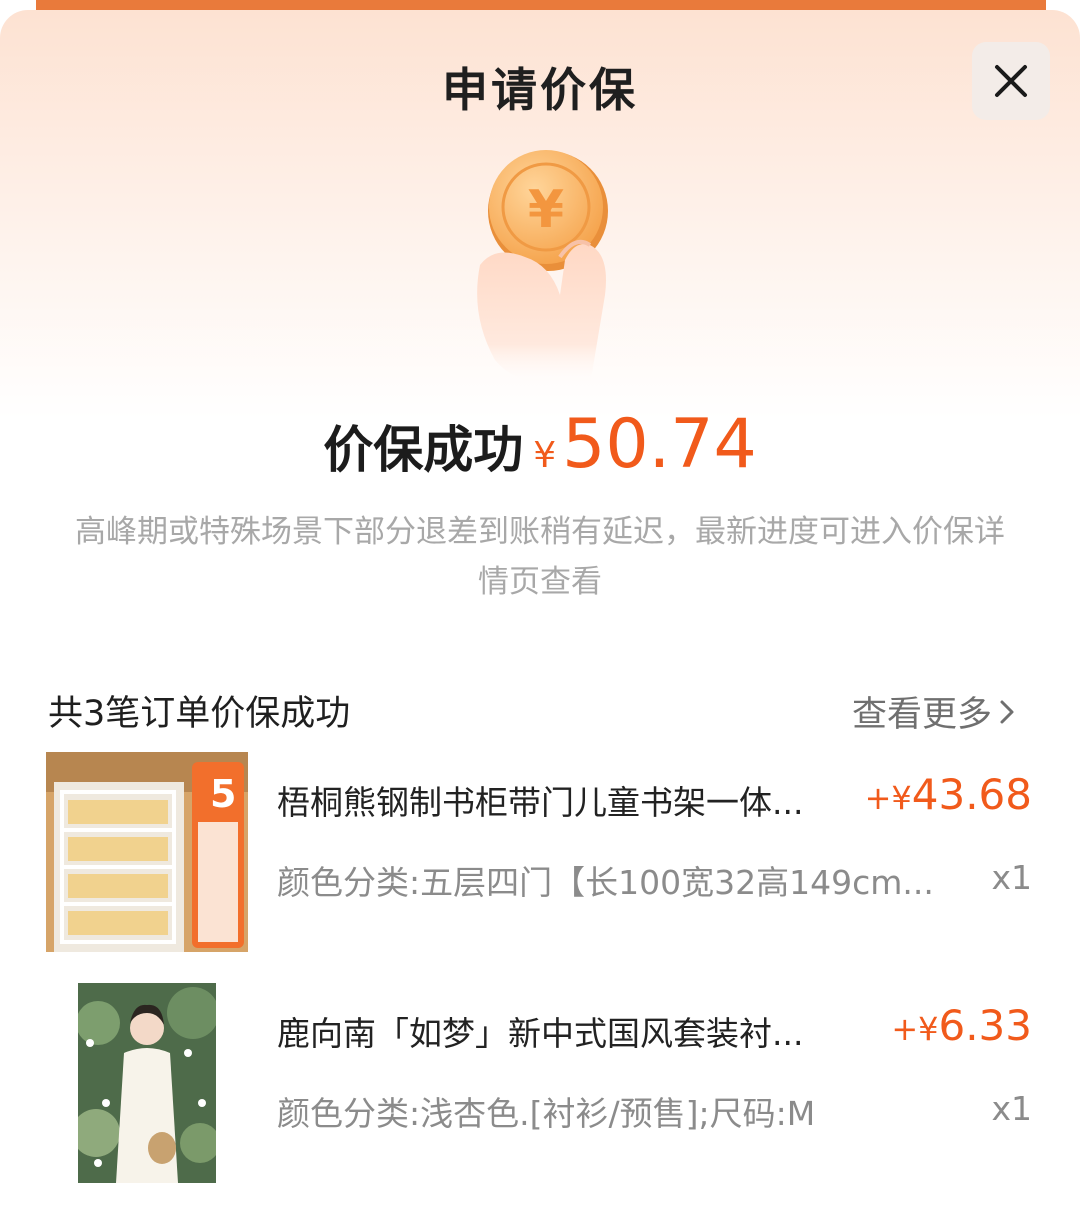  What do you see at coordinates (147, 852) in the screenshot?
I see `product-thumbnail-bookshelf: 5` at bounding box center [147, 852].